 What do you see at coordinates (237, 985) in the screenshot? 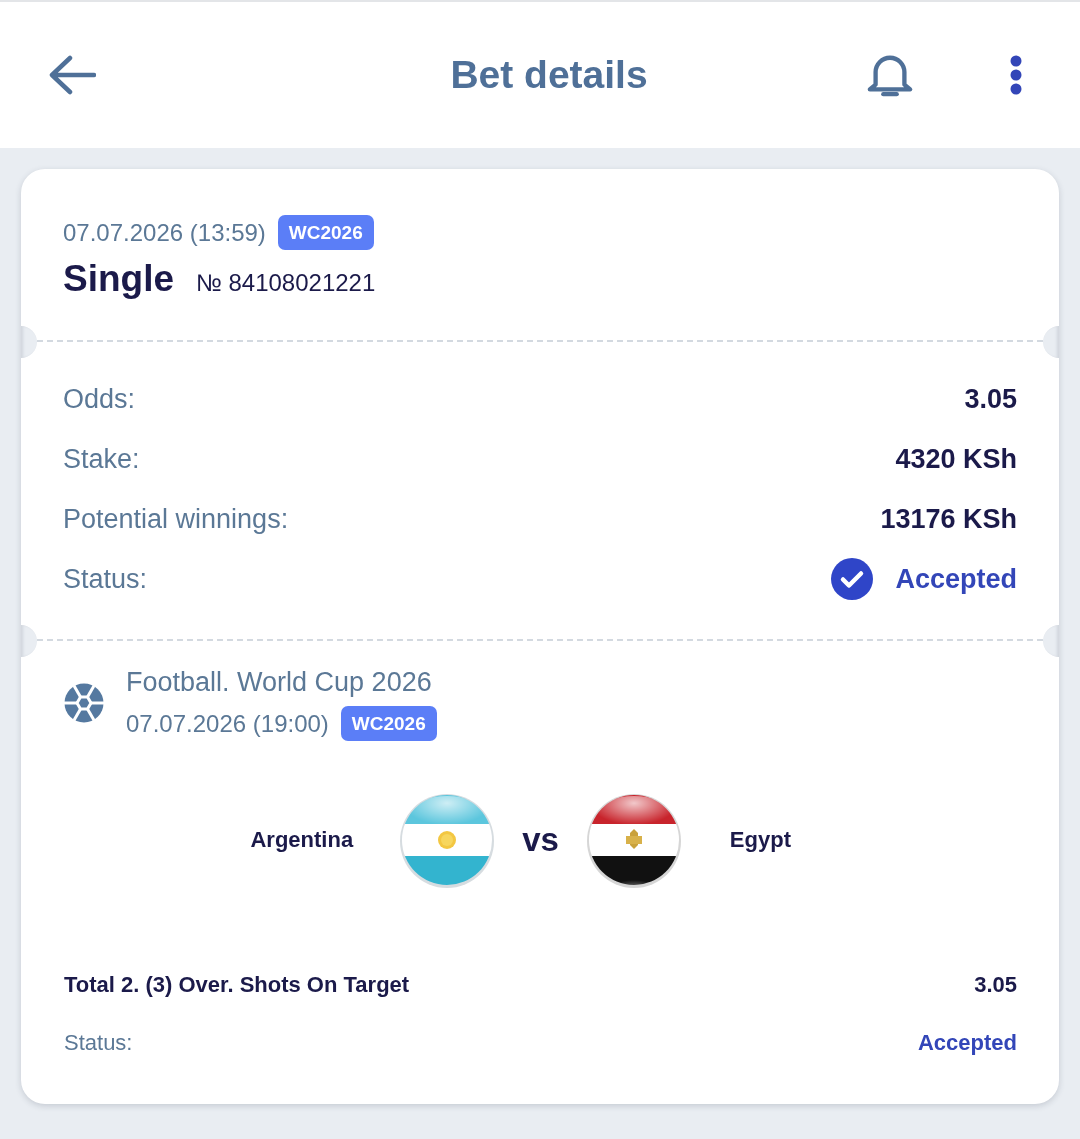
I see `market-name: Total 2. (3) Over. Shots On Target` at bounding box center [237, 985].